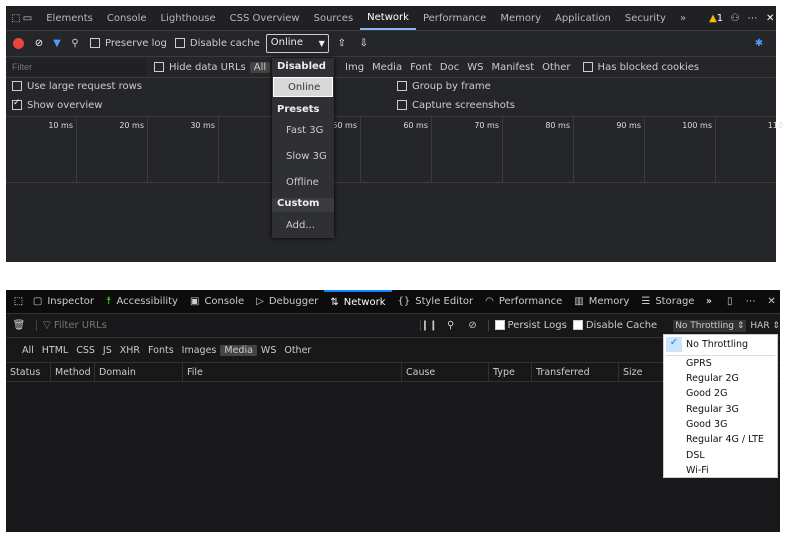 This screenshot has height=538, width=786. I want to click on large-rows-option: Use large request rows, so click(77, 86).